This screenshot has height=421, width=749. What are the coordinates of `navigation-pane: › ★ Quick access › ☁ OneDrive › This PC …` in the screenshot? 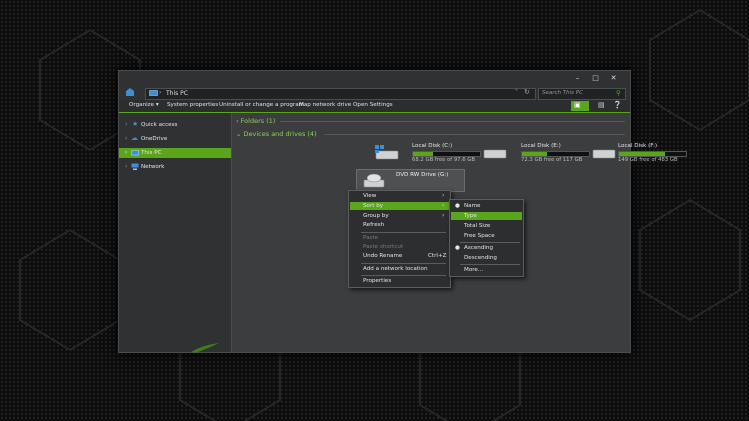 It's located at (175, 233).